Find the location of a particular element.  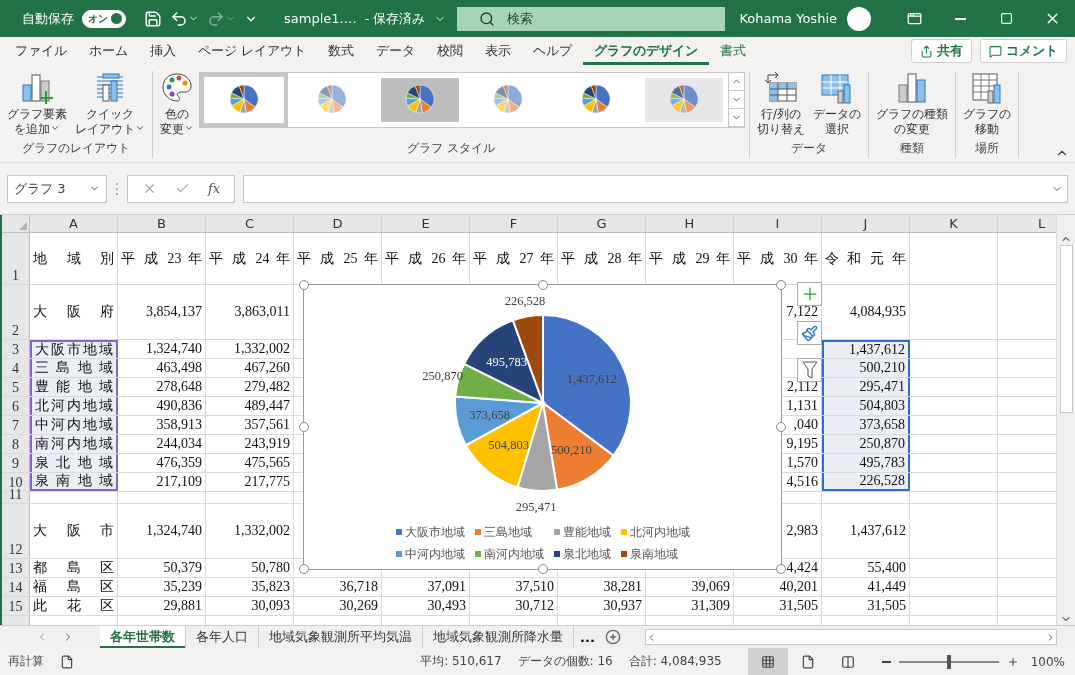

style-button is located at coordinates (809, 333).